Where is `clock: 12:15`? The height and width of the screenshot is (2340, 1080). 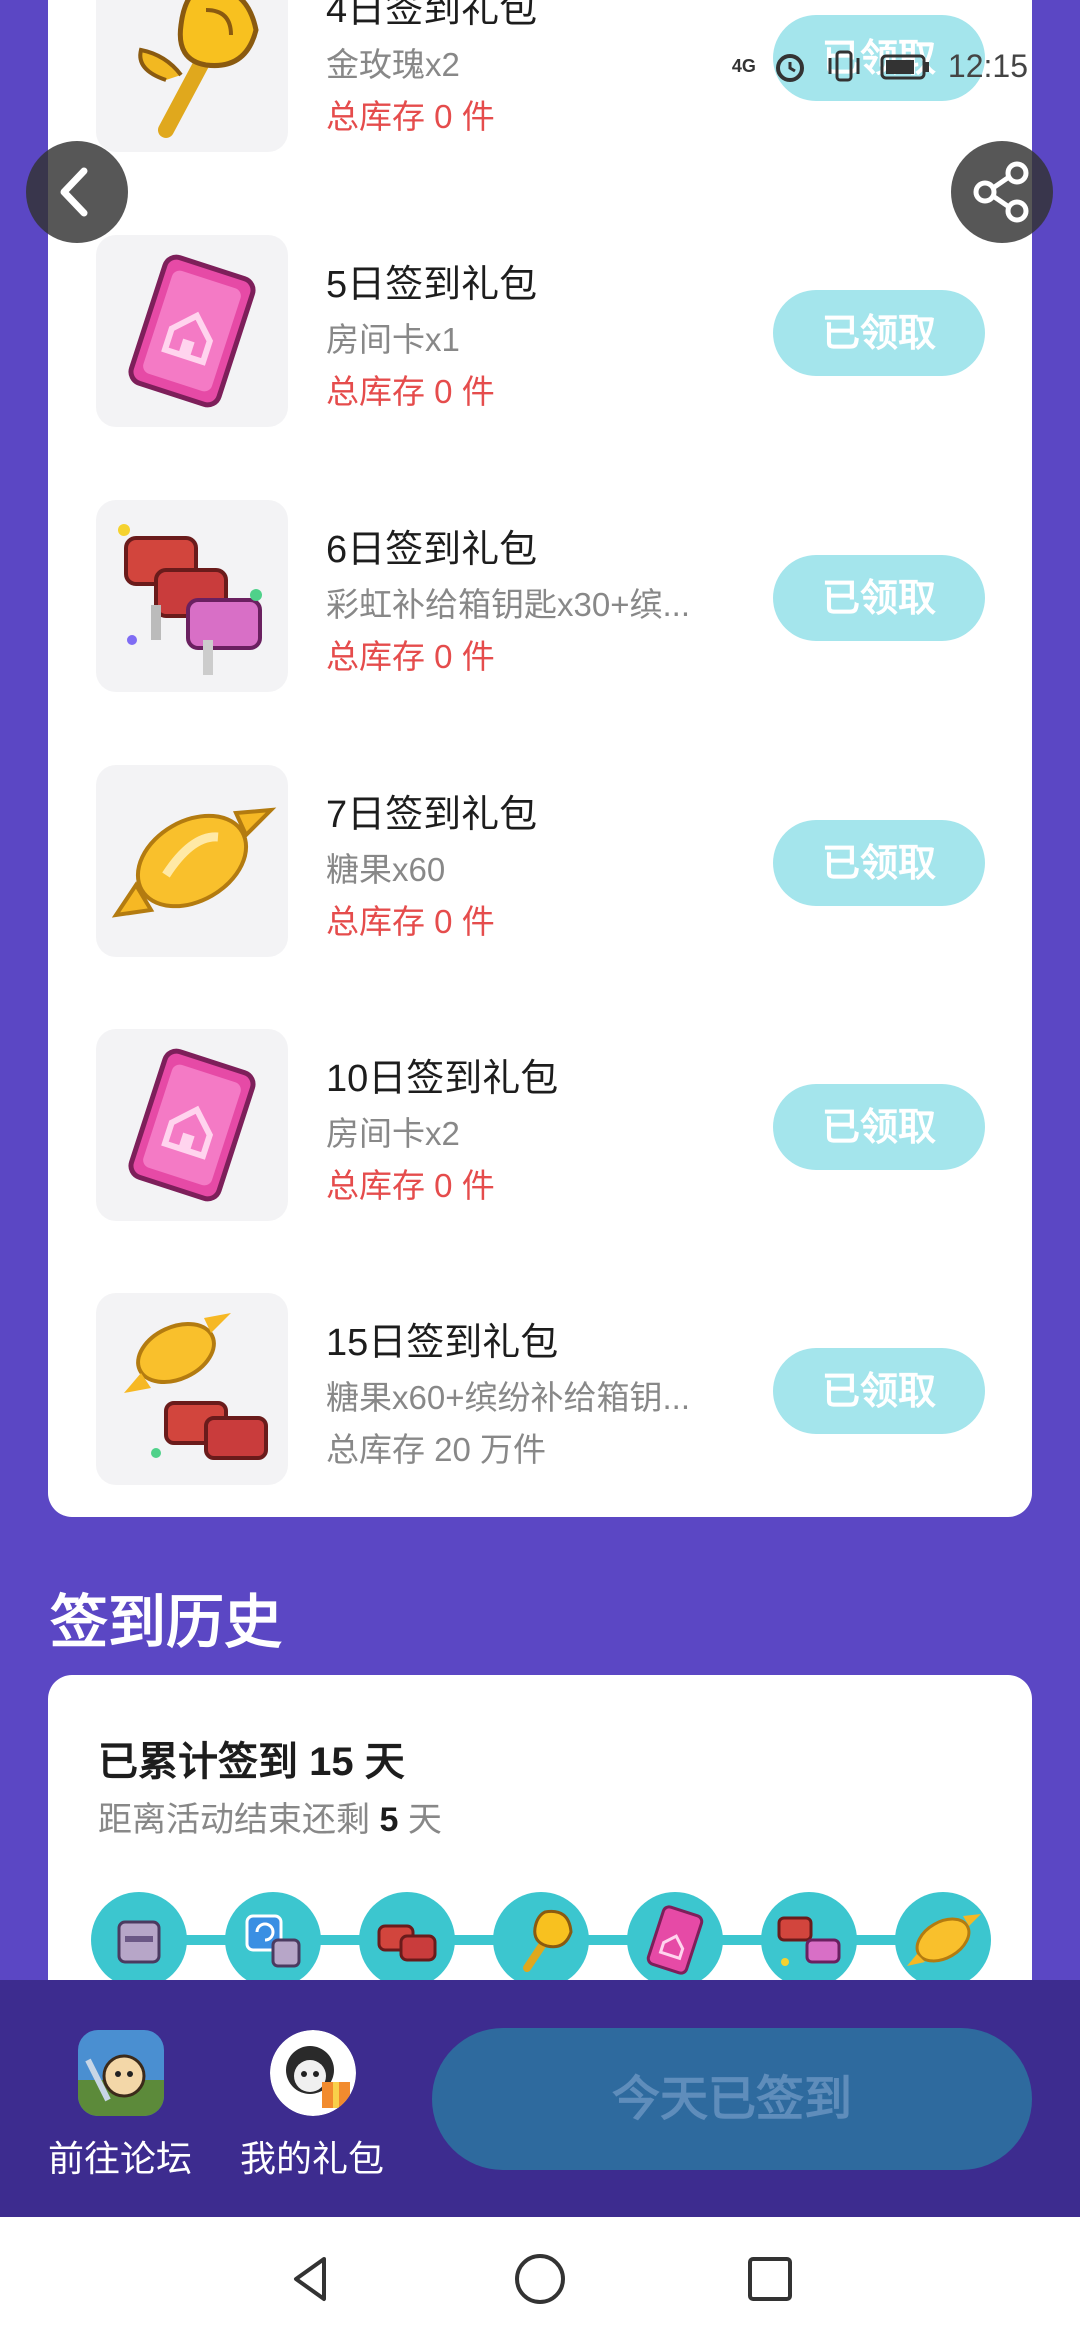 clock: 12:15 is located at coordinates (987, 65).